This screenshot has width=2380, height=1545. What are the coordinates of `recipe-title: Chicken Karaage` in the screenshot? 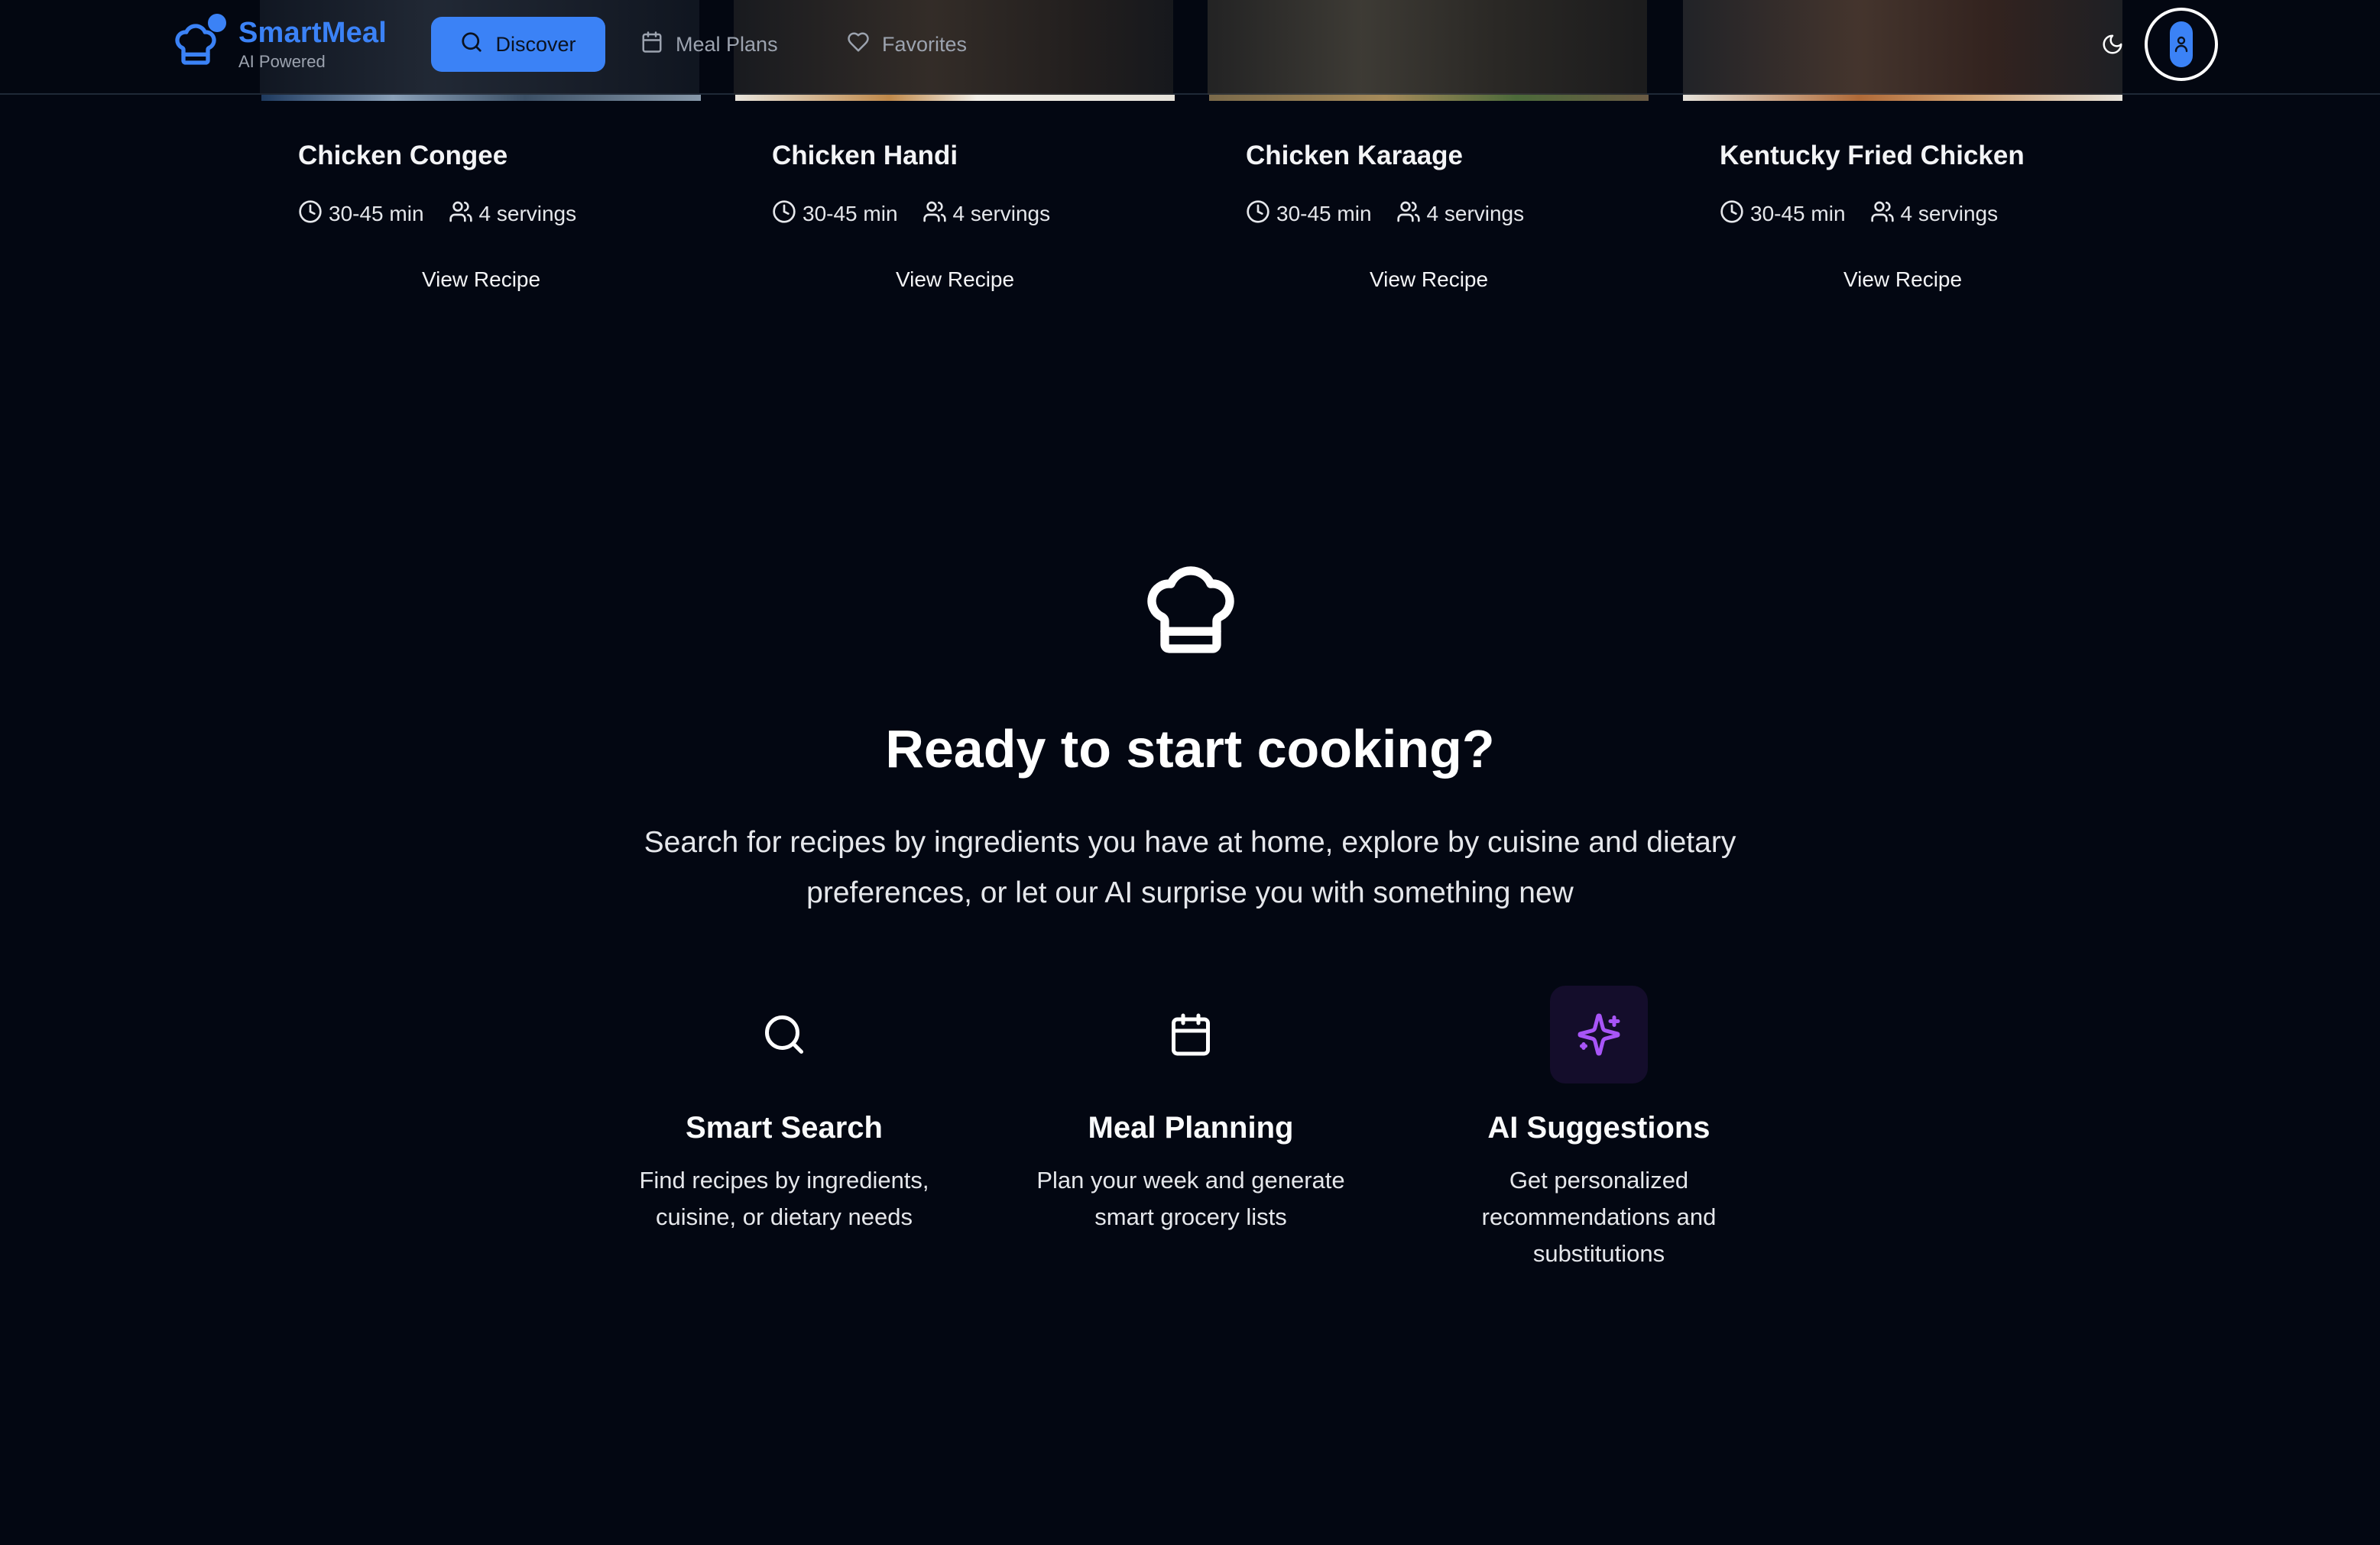 It's located at (1355, 155).